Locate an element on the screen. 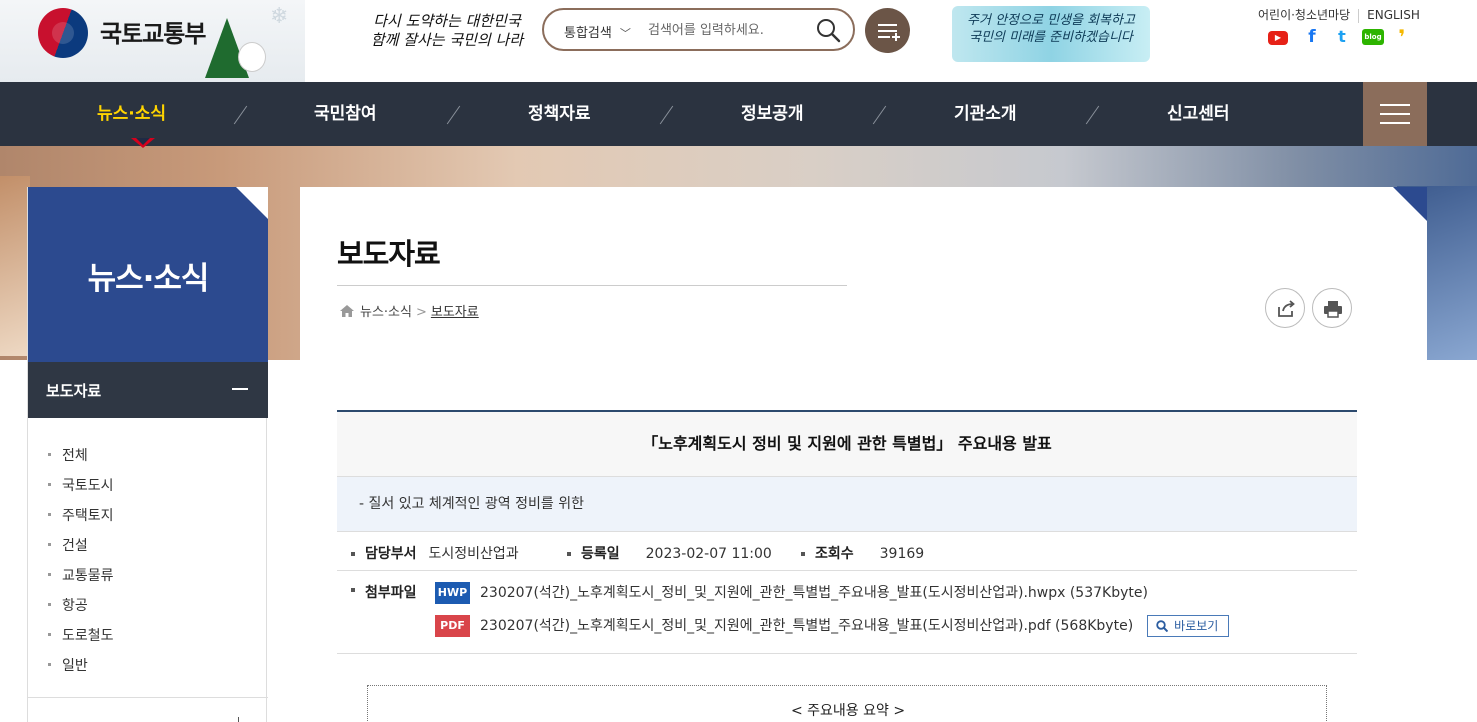 The image size is (1477, 722). info-views: 조회수 39169 is located at coordinates (862, 553).